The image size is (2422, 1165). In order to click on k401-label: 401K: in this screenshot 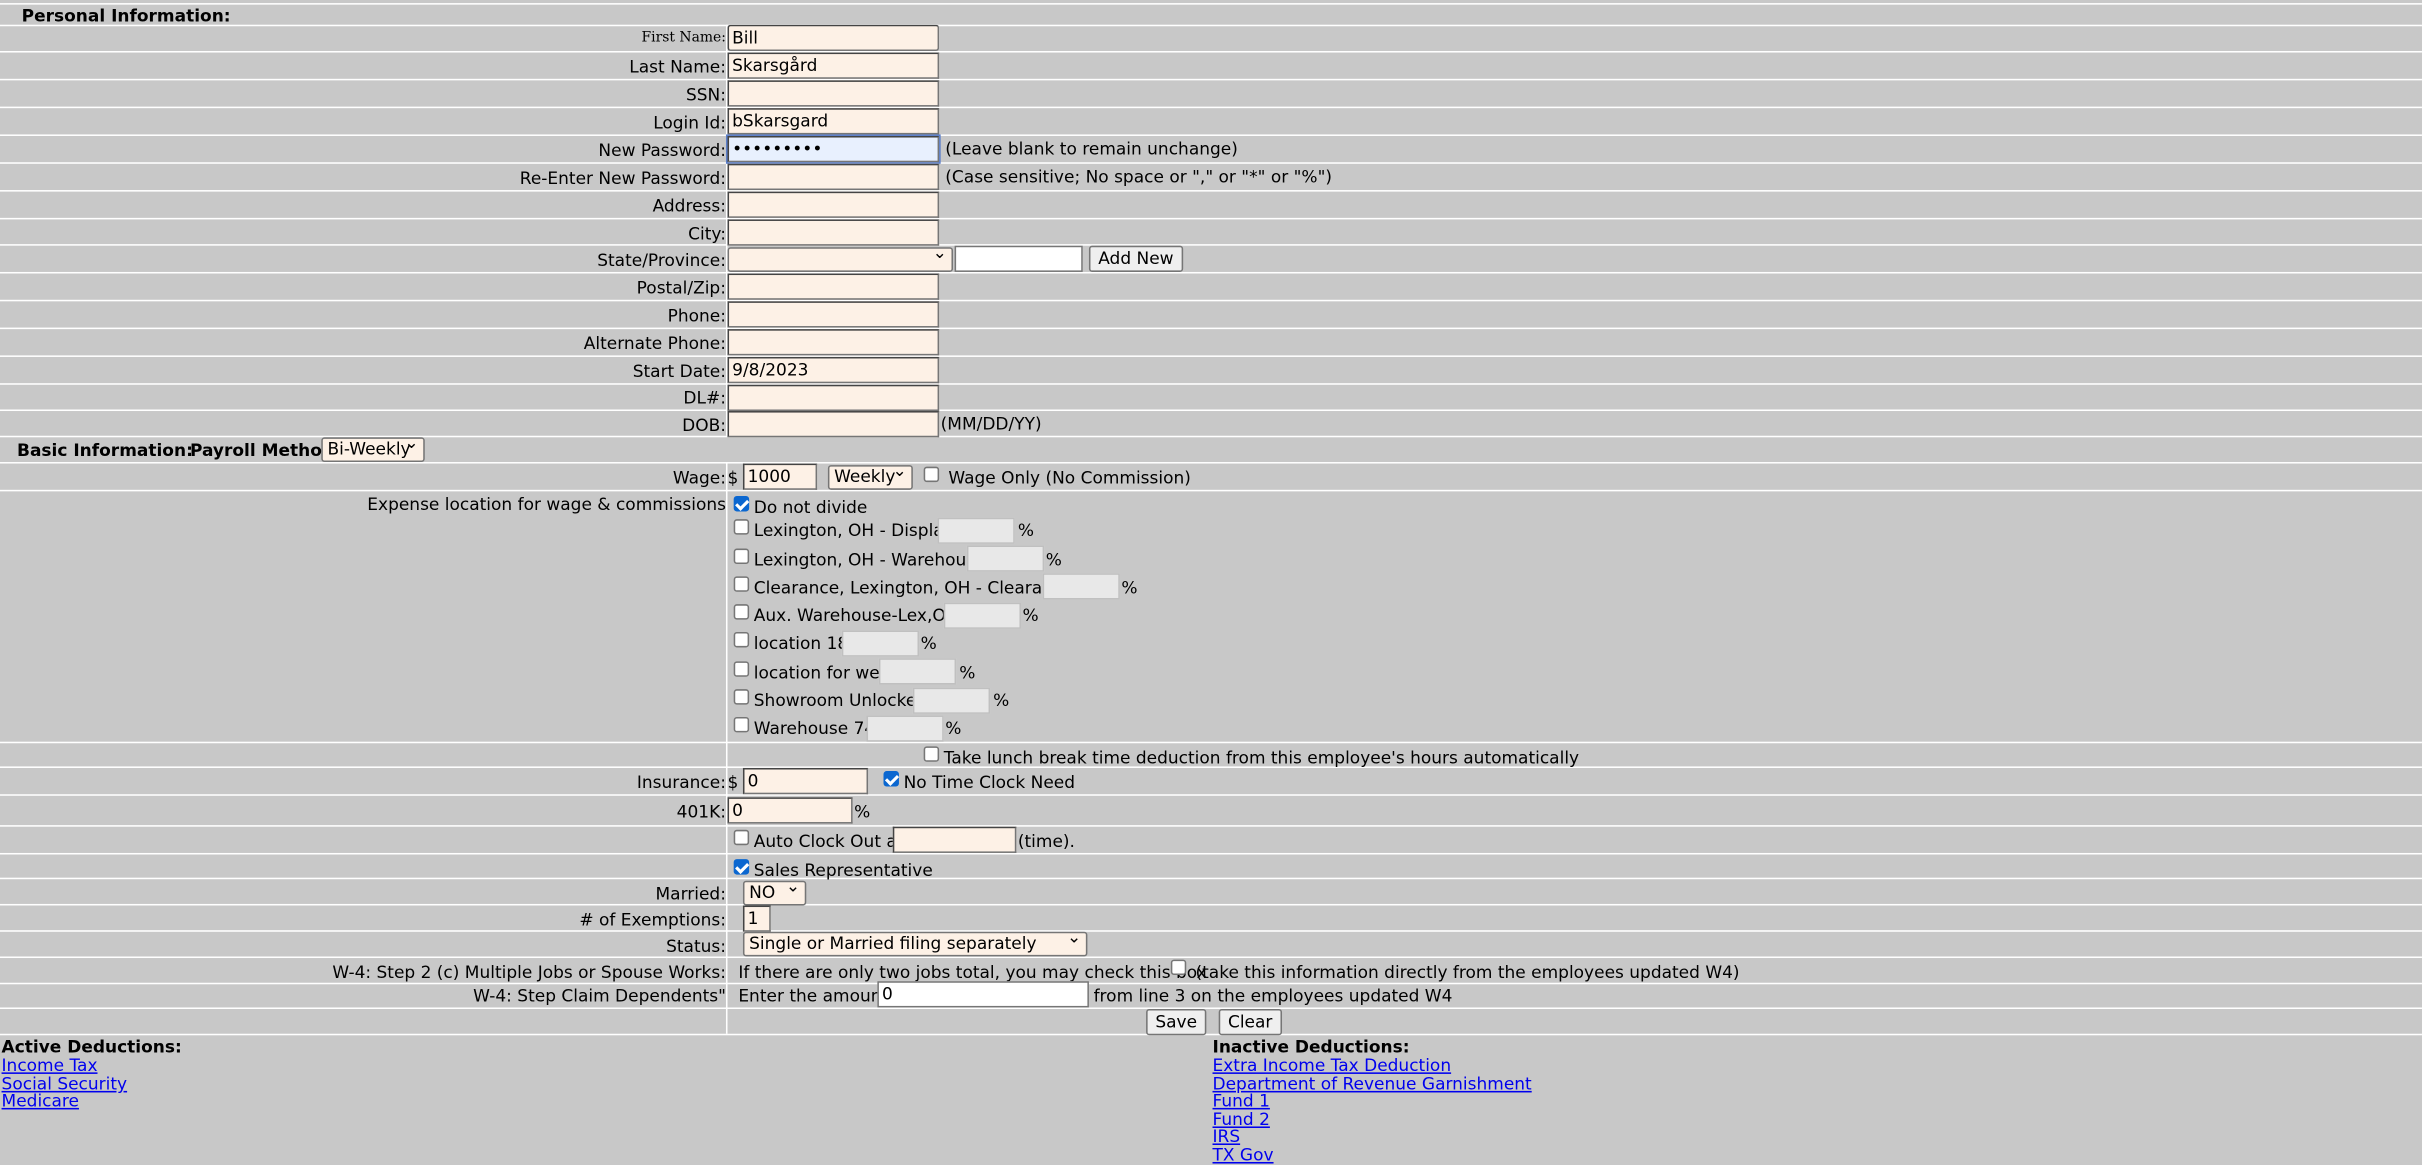, I will do `click(701, 812)`.